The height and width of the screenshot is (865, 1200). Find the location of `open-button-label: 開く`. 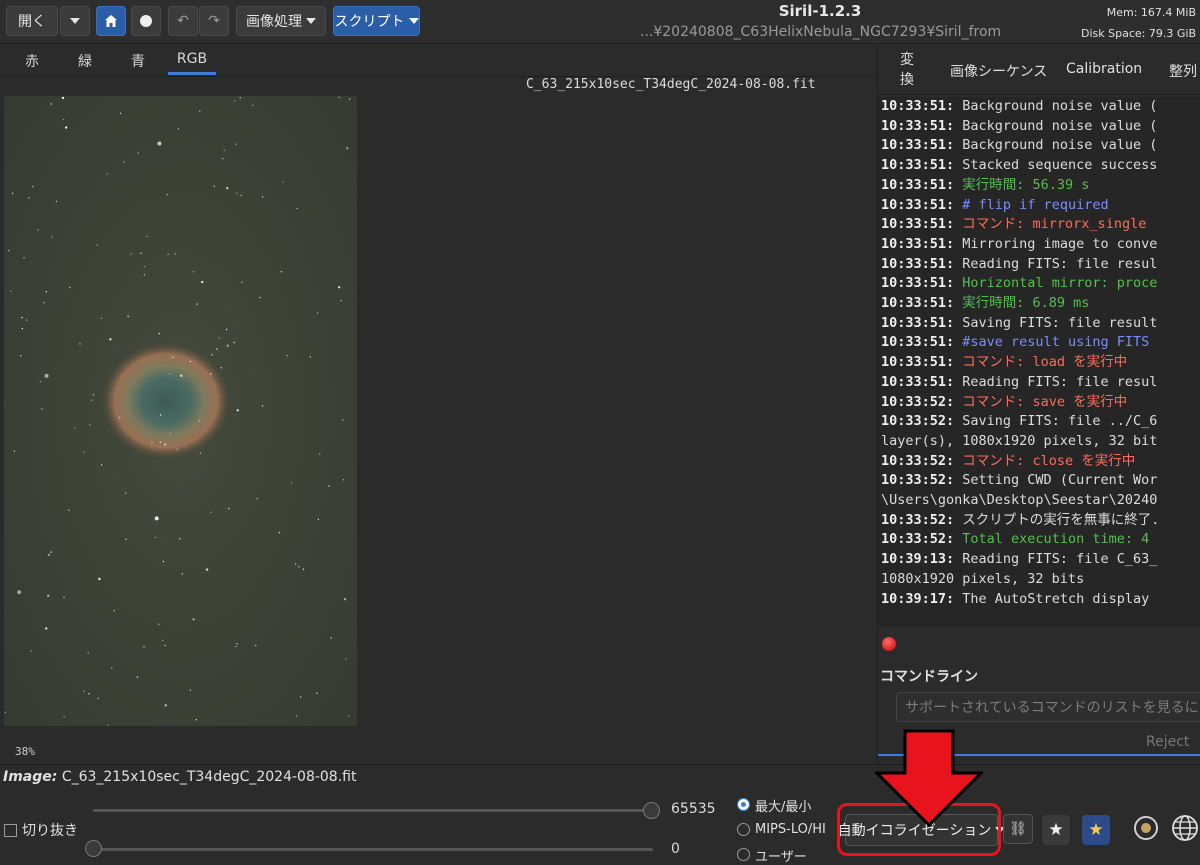

open-button-label: 開く is located at coordinates (32, 22).